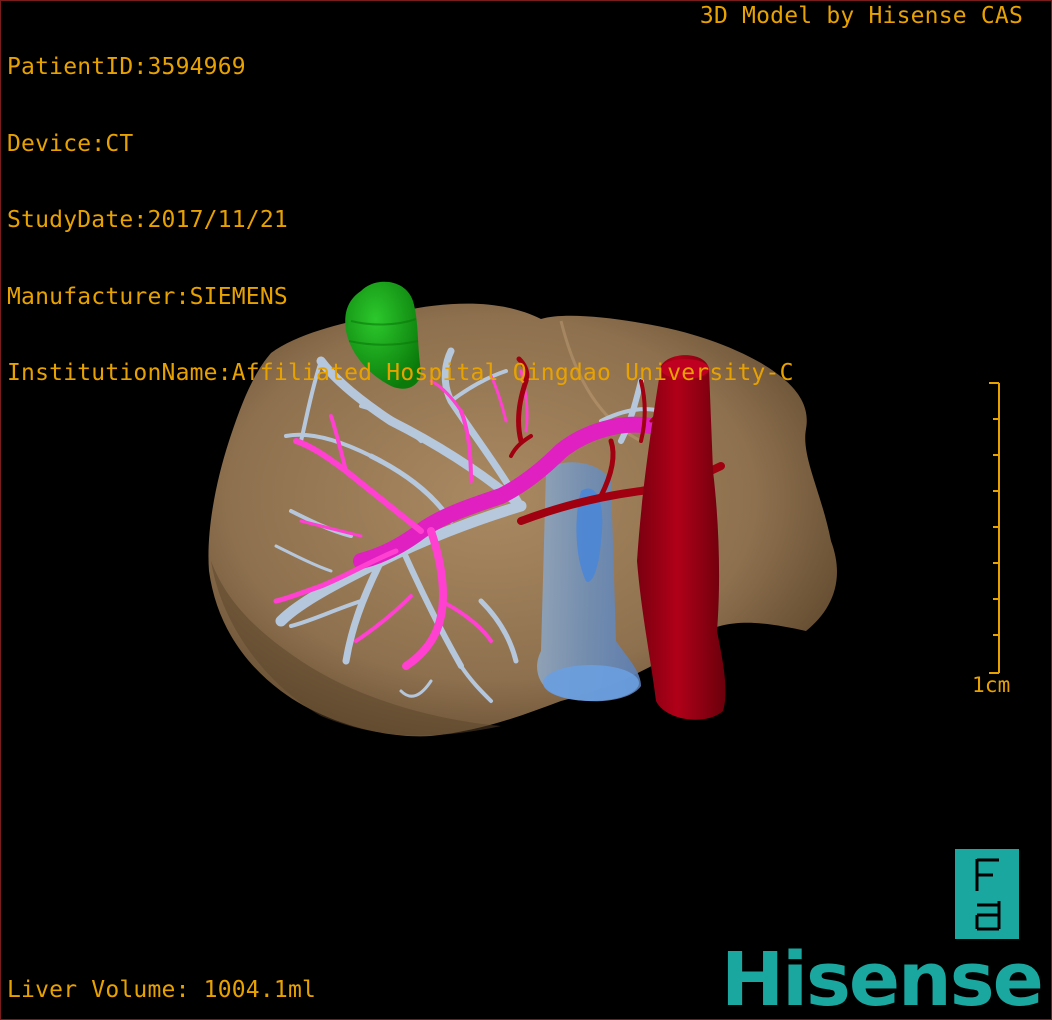 The width and height of the screenshot is (1052, 1020). I want to click on study-date: StudyDate:2017/11/21, so click(147, 220).